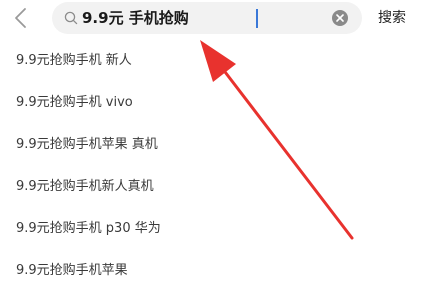 This screenshot has width=444, height=295. What do you see at coordinates (222, 187) in the screenshot?
I see `suggestion-item: 9.9元抢购手机新人真机` at bounding box center [222, 187].